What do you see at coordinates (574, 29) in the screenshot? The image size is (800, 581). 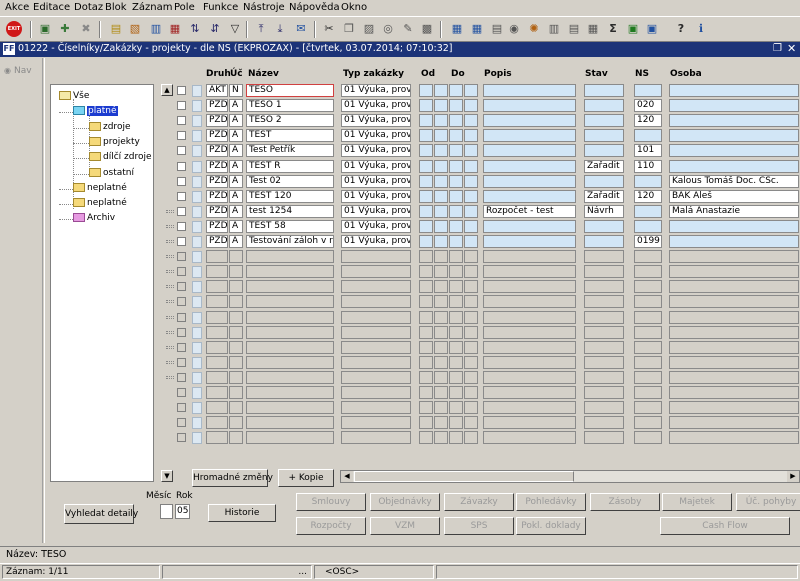 I see `list-icon: ▤` at bounding box center [574, 29].